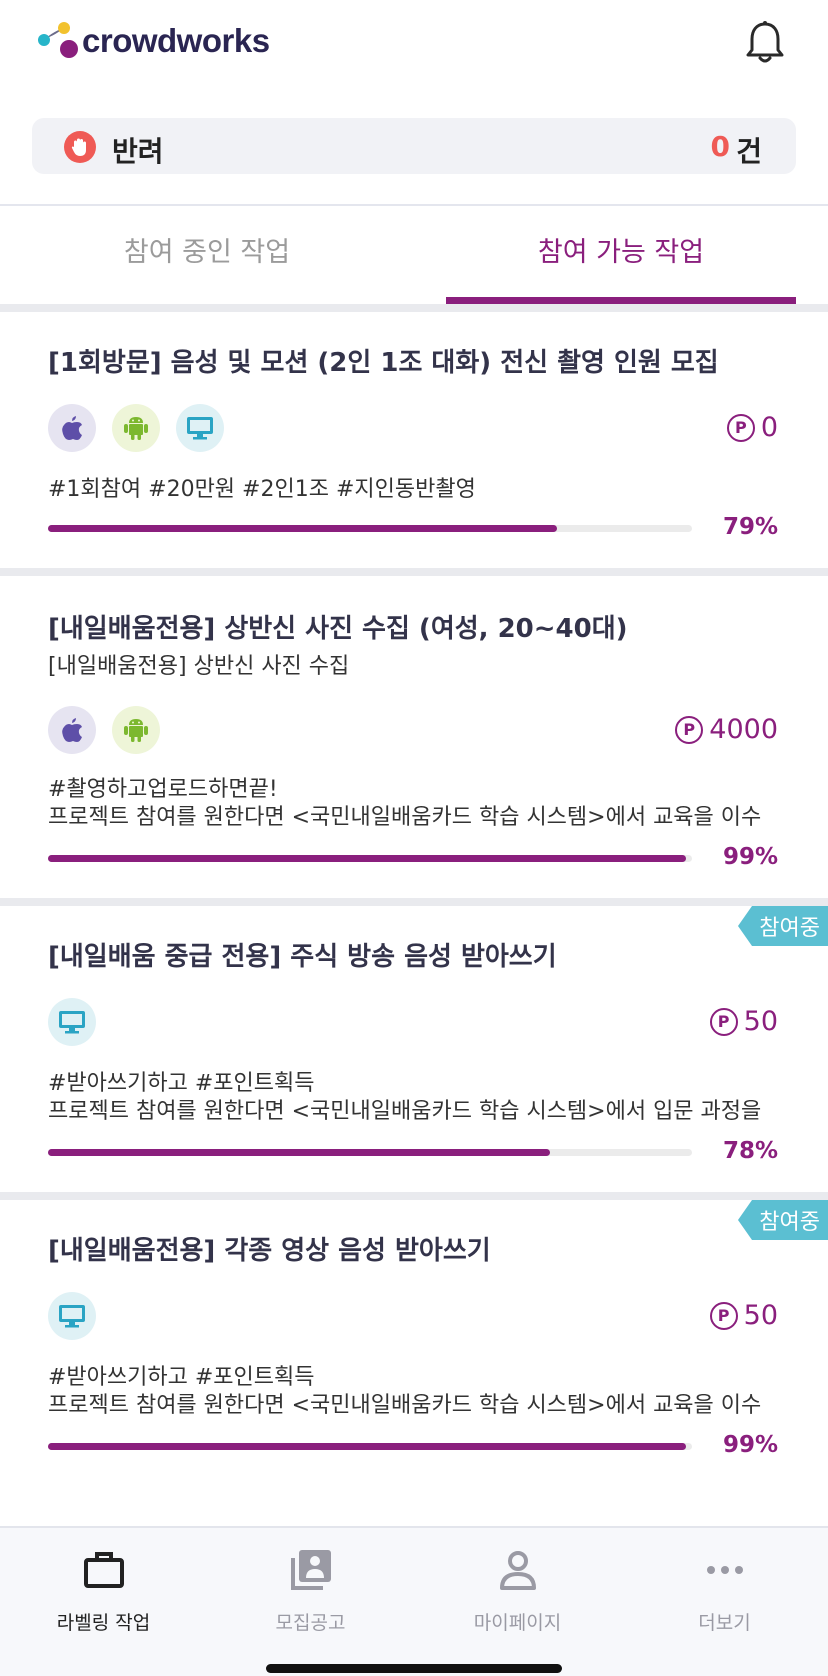 The width and height of the screenshot is (828, 1676). I want to click on nav-label: 모집공고, so click(310, 1623).